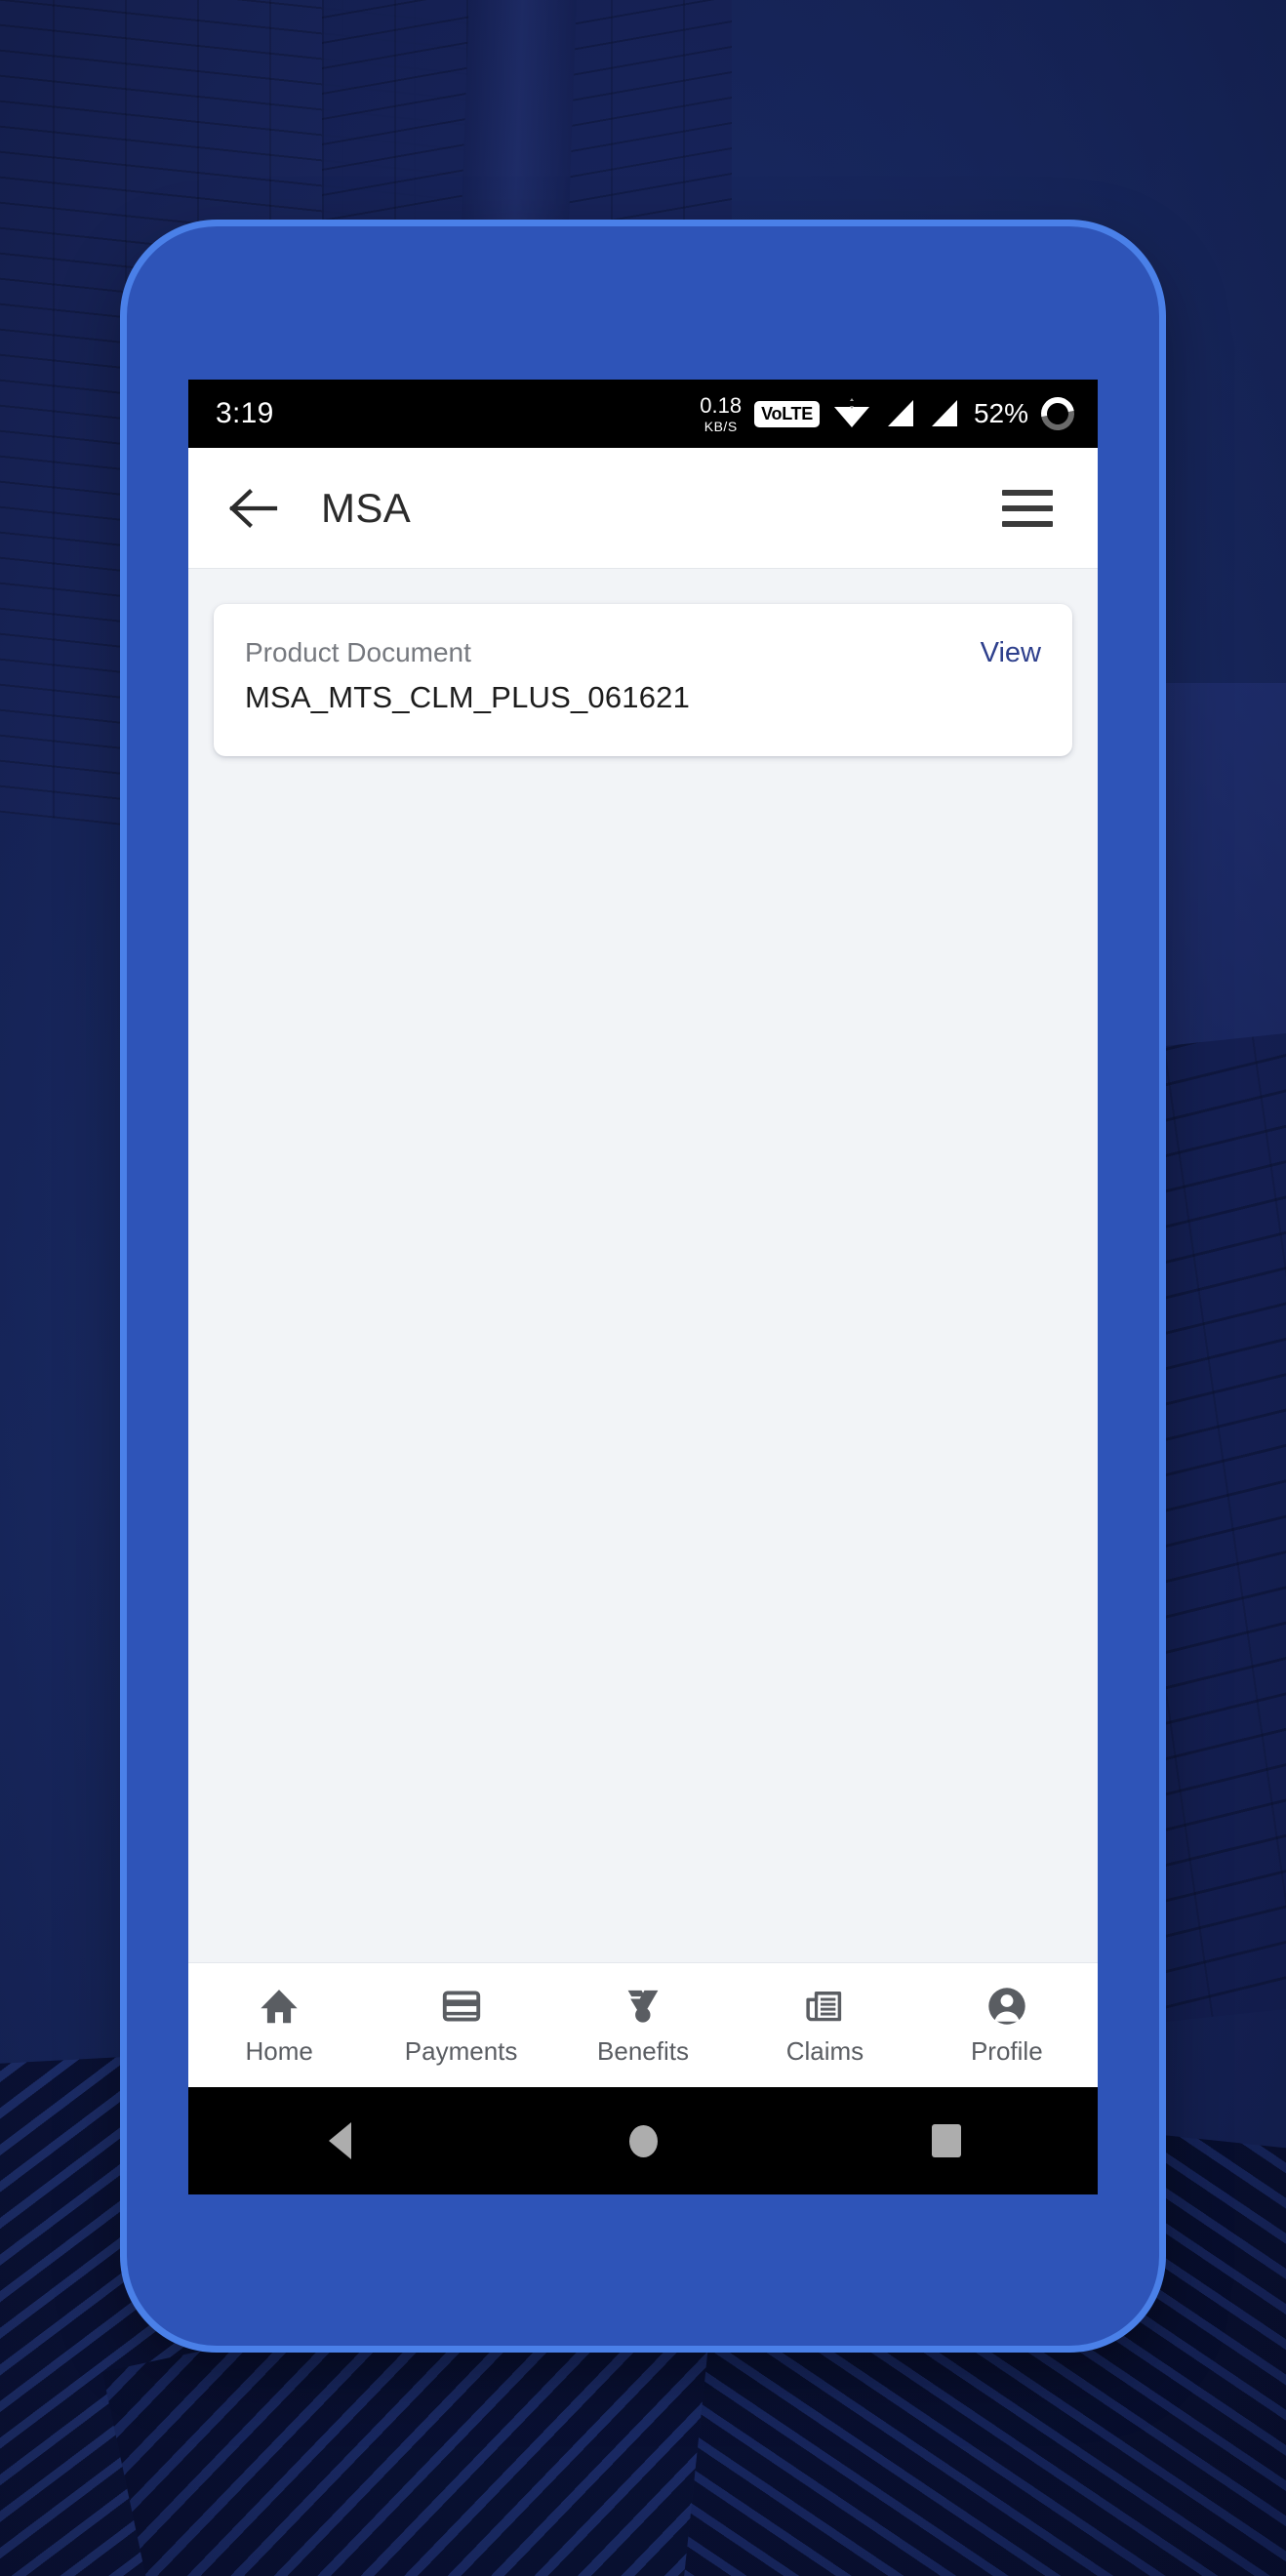  I want to click on system-recents-button, so click(946, 2140).